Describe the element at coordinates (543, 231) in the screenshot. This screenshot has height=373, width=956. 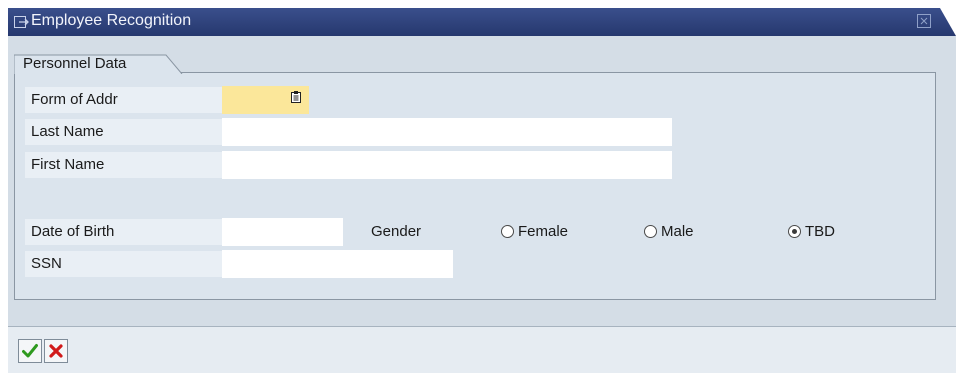
I see `radio-label: Female` at that location.